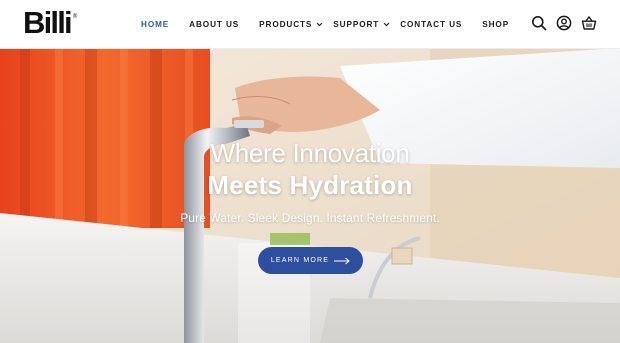 This screenshot has height=343, width=620. I want to click on nav-item-label: HOME, so click(155, 24).